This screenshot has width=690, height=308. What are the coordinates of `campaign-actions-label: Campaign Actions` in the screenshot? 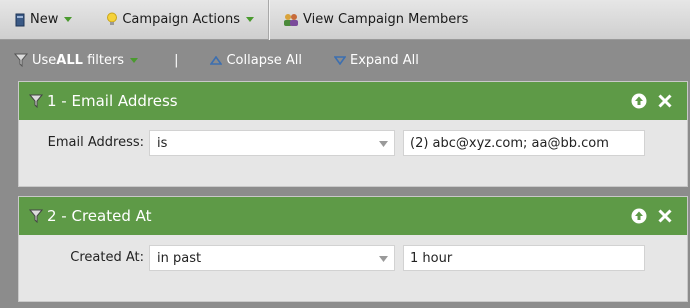 It's located at (181, 19).